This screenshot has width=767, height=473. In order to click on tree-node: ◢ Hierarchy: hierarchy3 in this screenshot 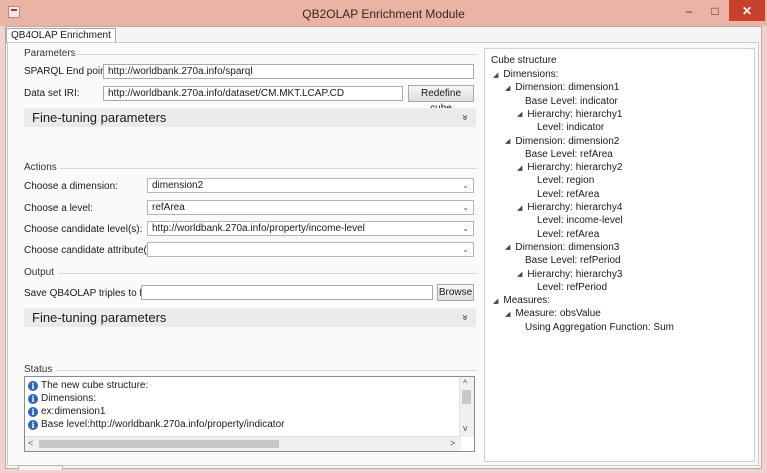, I will do `click(569, 274)`.